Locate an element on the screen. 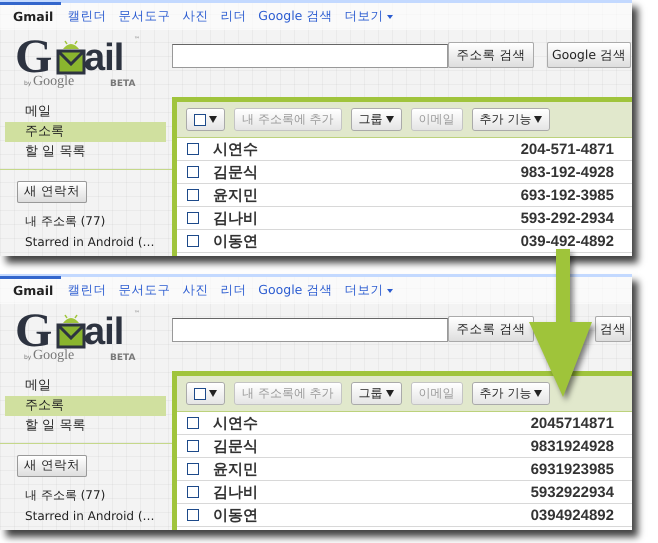  search-button: 검색 is located at coordinates (613, 329).